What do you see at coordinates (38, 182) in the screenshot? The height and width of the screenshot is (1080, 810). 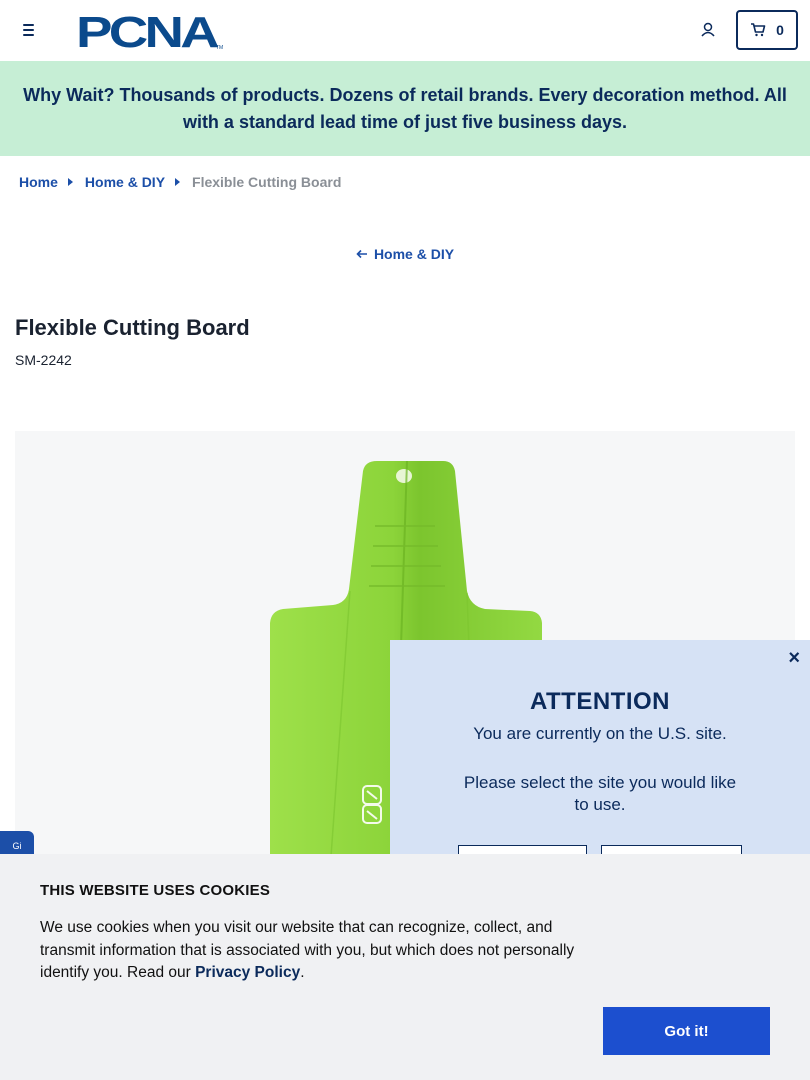 I see `breadcrumb-home: Home` at bounding box center [38, 182].